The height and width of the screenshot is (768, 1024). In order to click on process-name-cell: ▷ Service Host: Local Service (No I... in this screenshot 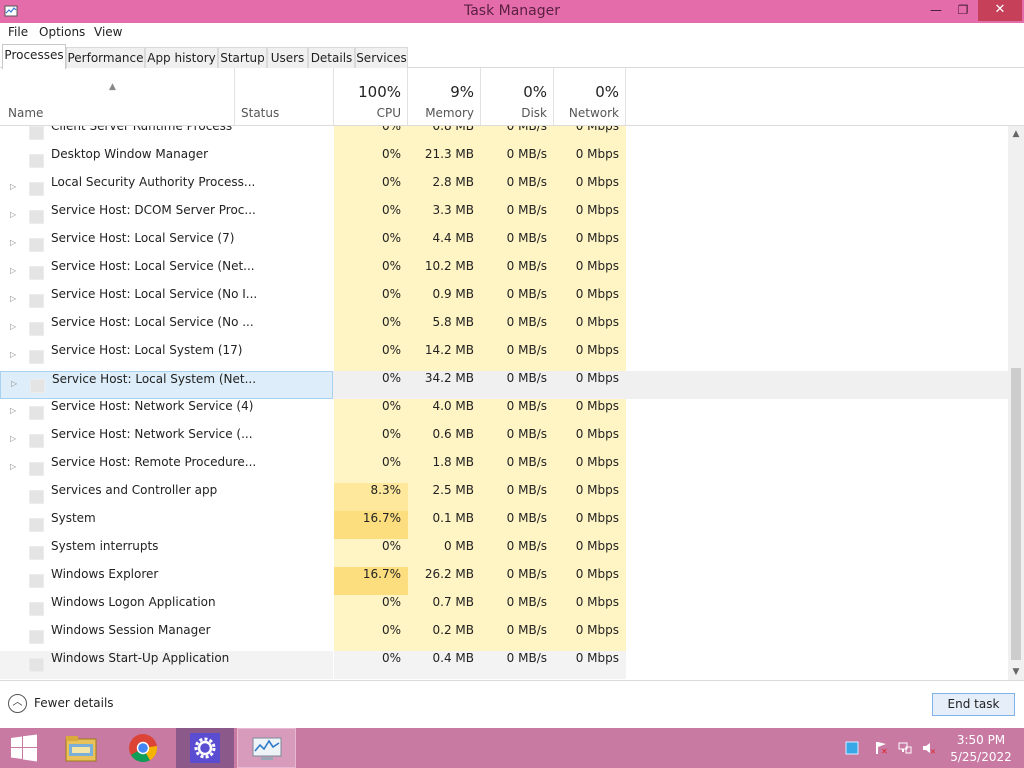, I will do `click(166, 301)`.